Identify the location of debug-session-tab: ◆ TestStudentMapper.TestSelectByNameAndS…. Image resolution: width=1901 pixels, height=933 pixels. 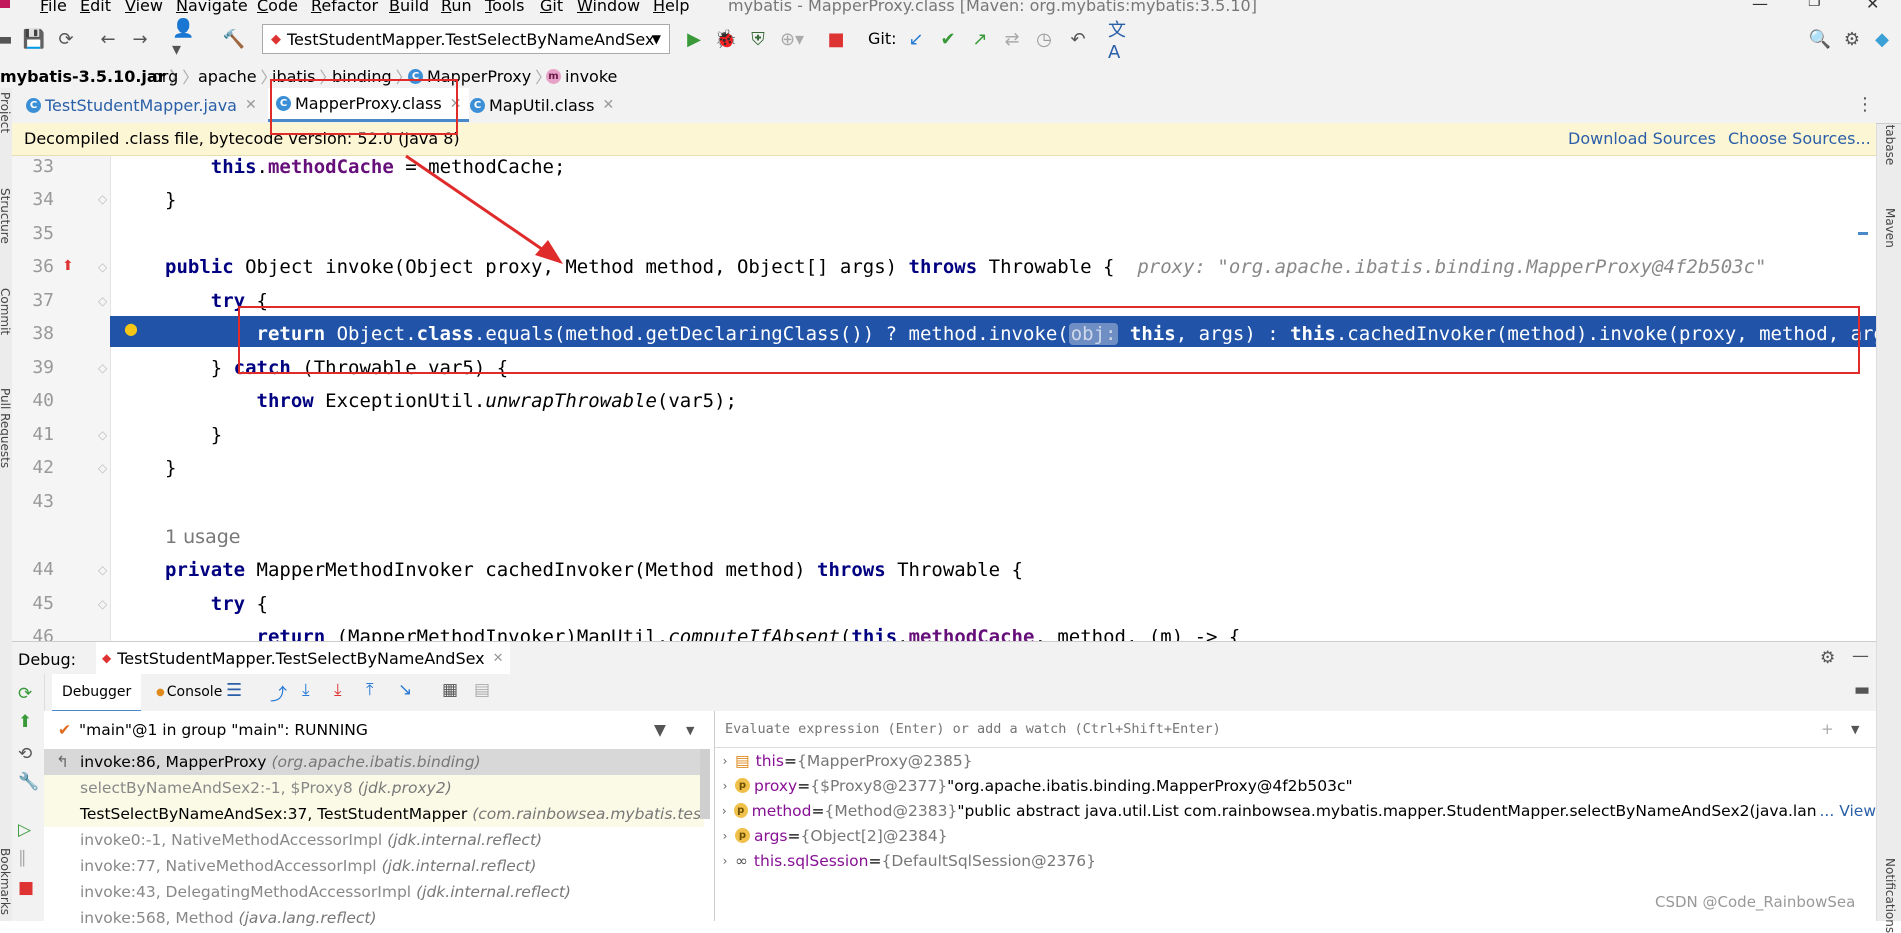
(303, 658).